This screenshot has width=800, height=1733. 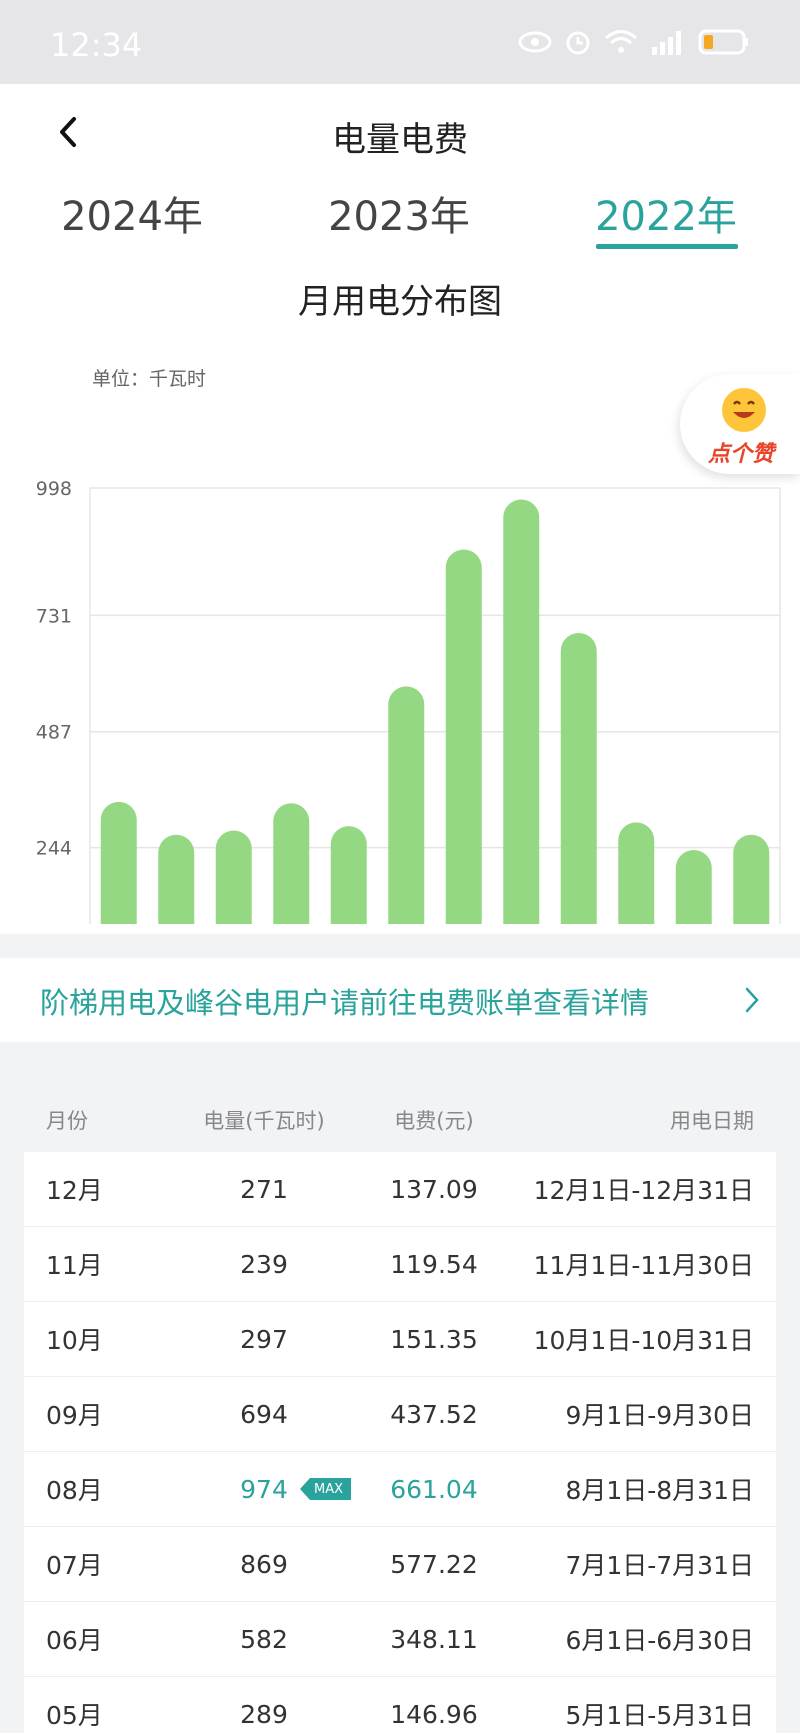 I want to click on table-row: 09月 694 437.52 9月1日-9月30日, so click(x=400, y=1414).